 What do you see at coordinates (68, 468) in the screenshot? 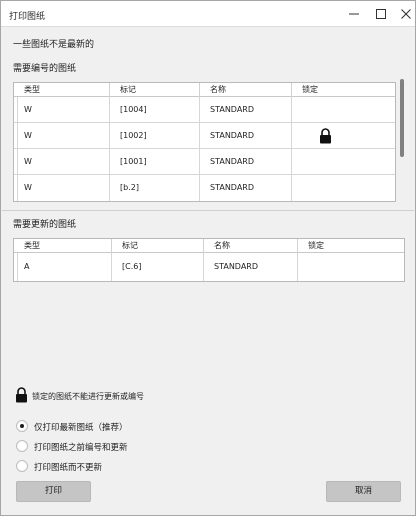
I see `option-label: 打印图纸而不更新` at bounding box center [68, 468].